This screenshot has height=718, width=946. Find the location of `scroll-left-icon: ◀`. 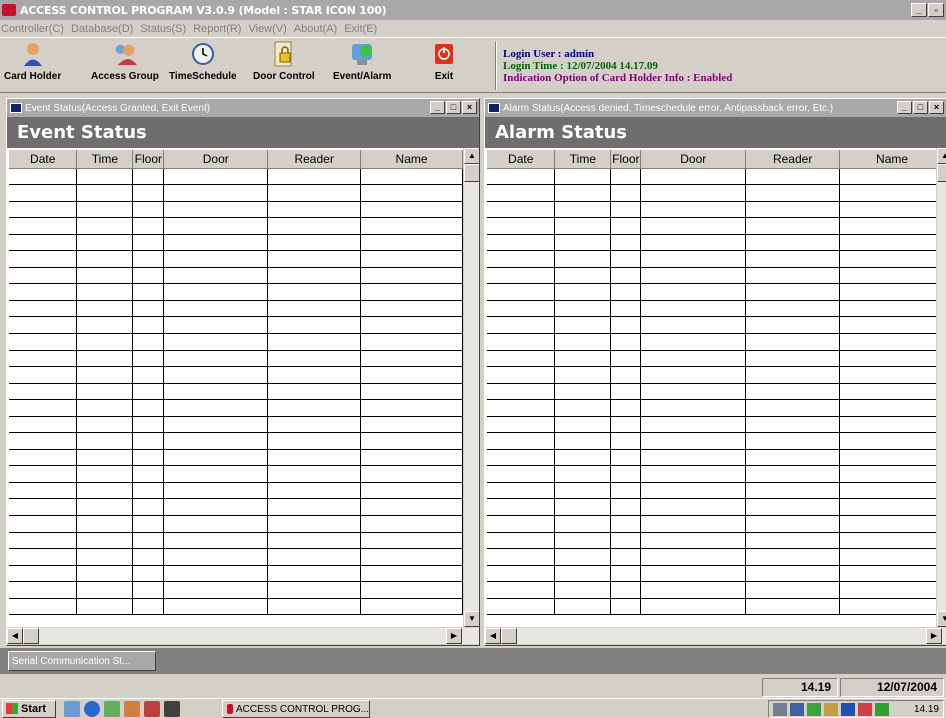

scroll-left-icon: ◀ is located at coordinates (15, 636).